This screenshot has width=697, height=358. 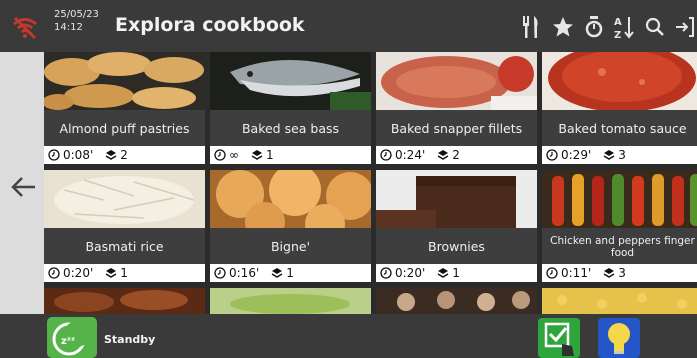 I want to click on left-sidebar, so click(x=22, y=183).